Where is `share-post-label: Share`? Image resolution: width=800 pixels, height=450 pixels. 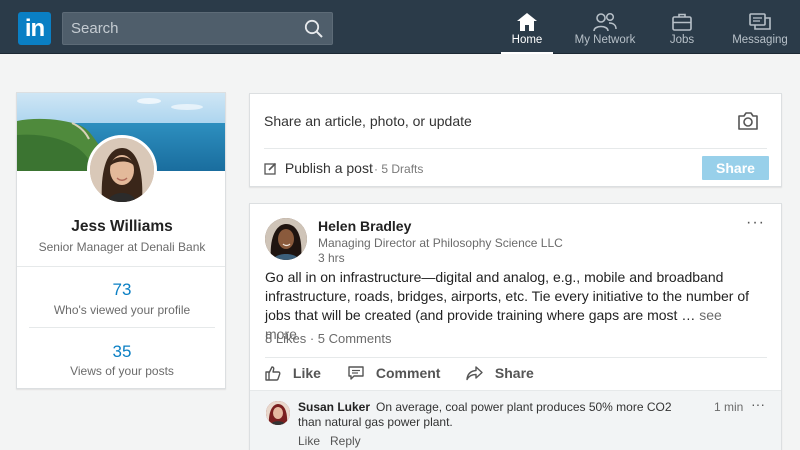
share-post-label: Share is located at coordinates (514, 373).